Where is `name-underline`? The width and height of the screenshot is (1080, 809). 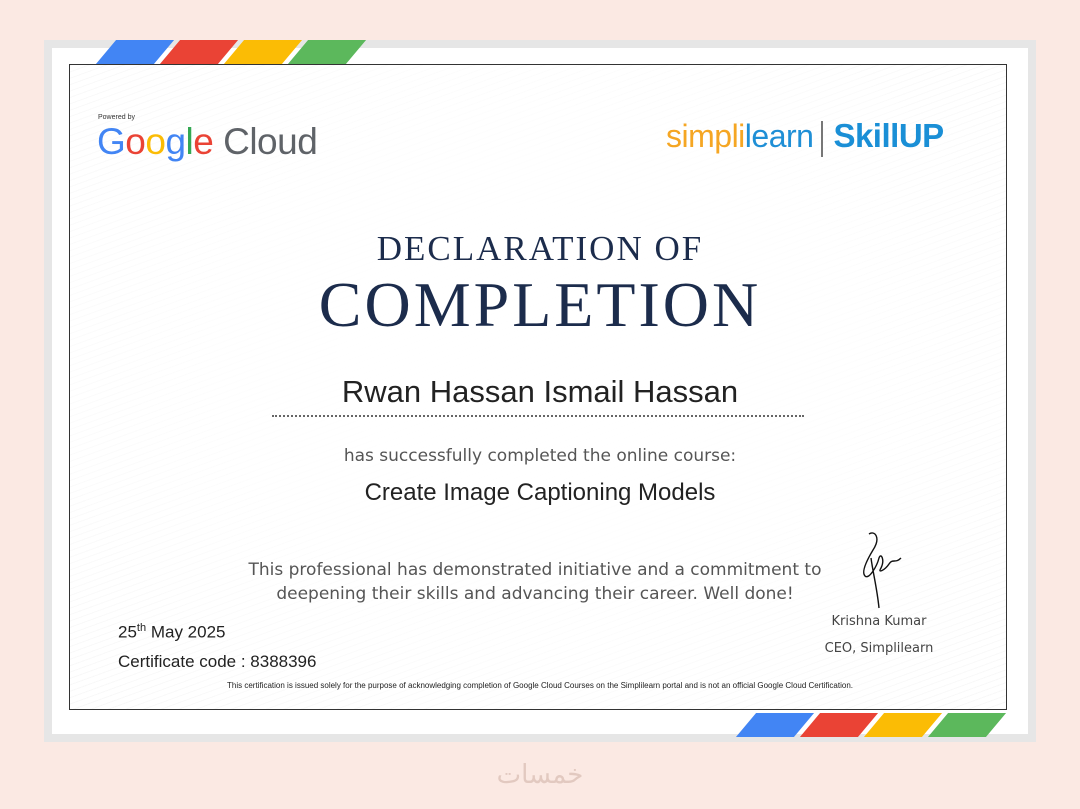 name-underline is located at coordinates (538, 416).